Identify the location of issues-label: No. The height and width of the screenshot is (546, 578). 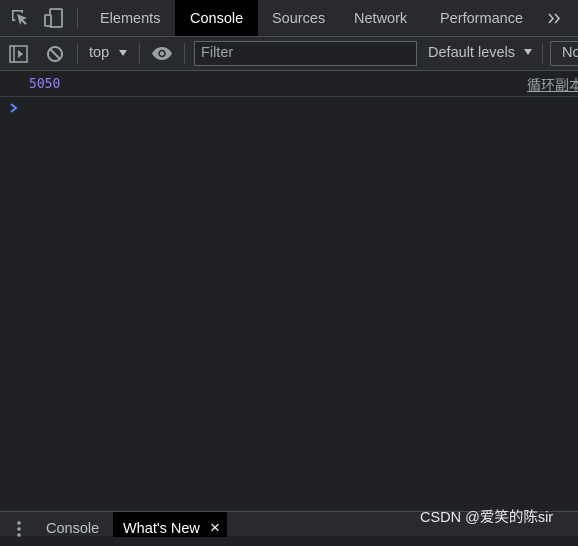
(570, 53).